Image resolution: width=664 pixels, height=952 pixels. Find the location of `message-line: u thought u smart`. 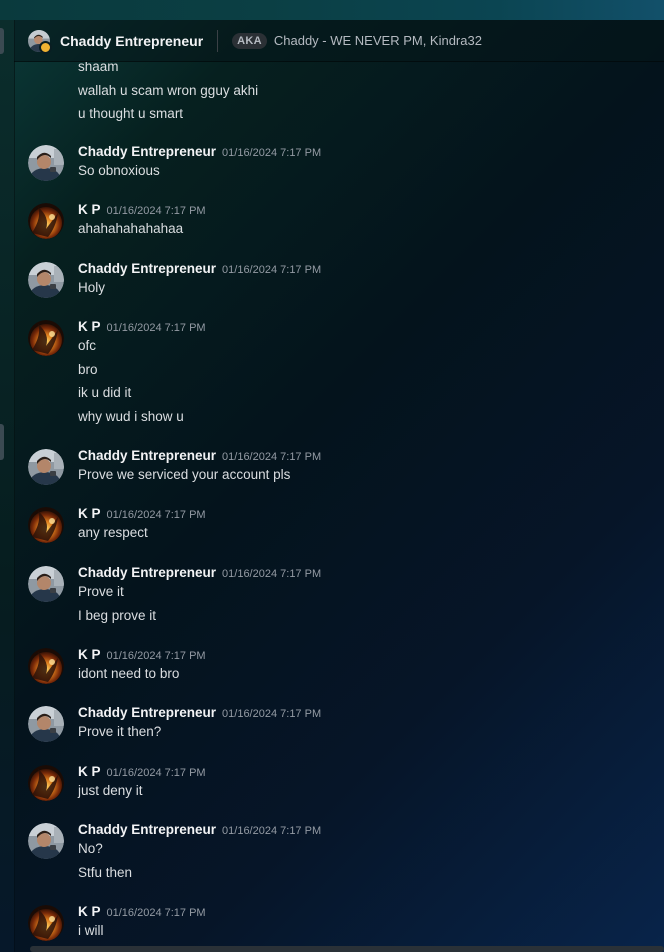

message-line: u thought u smart is located at coordinates (131, 113).